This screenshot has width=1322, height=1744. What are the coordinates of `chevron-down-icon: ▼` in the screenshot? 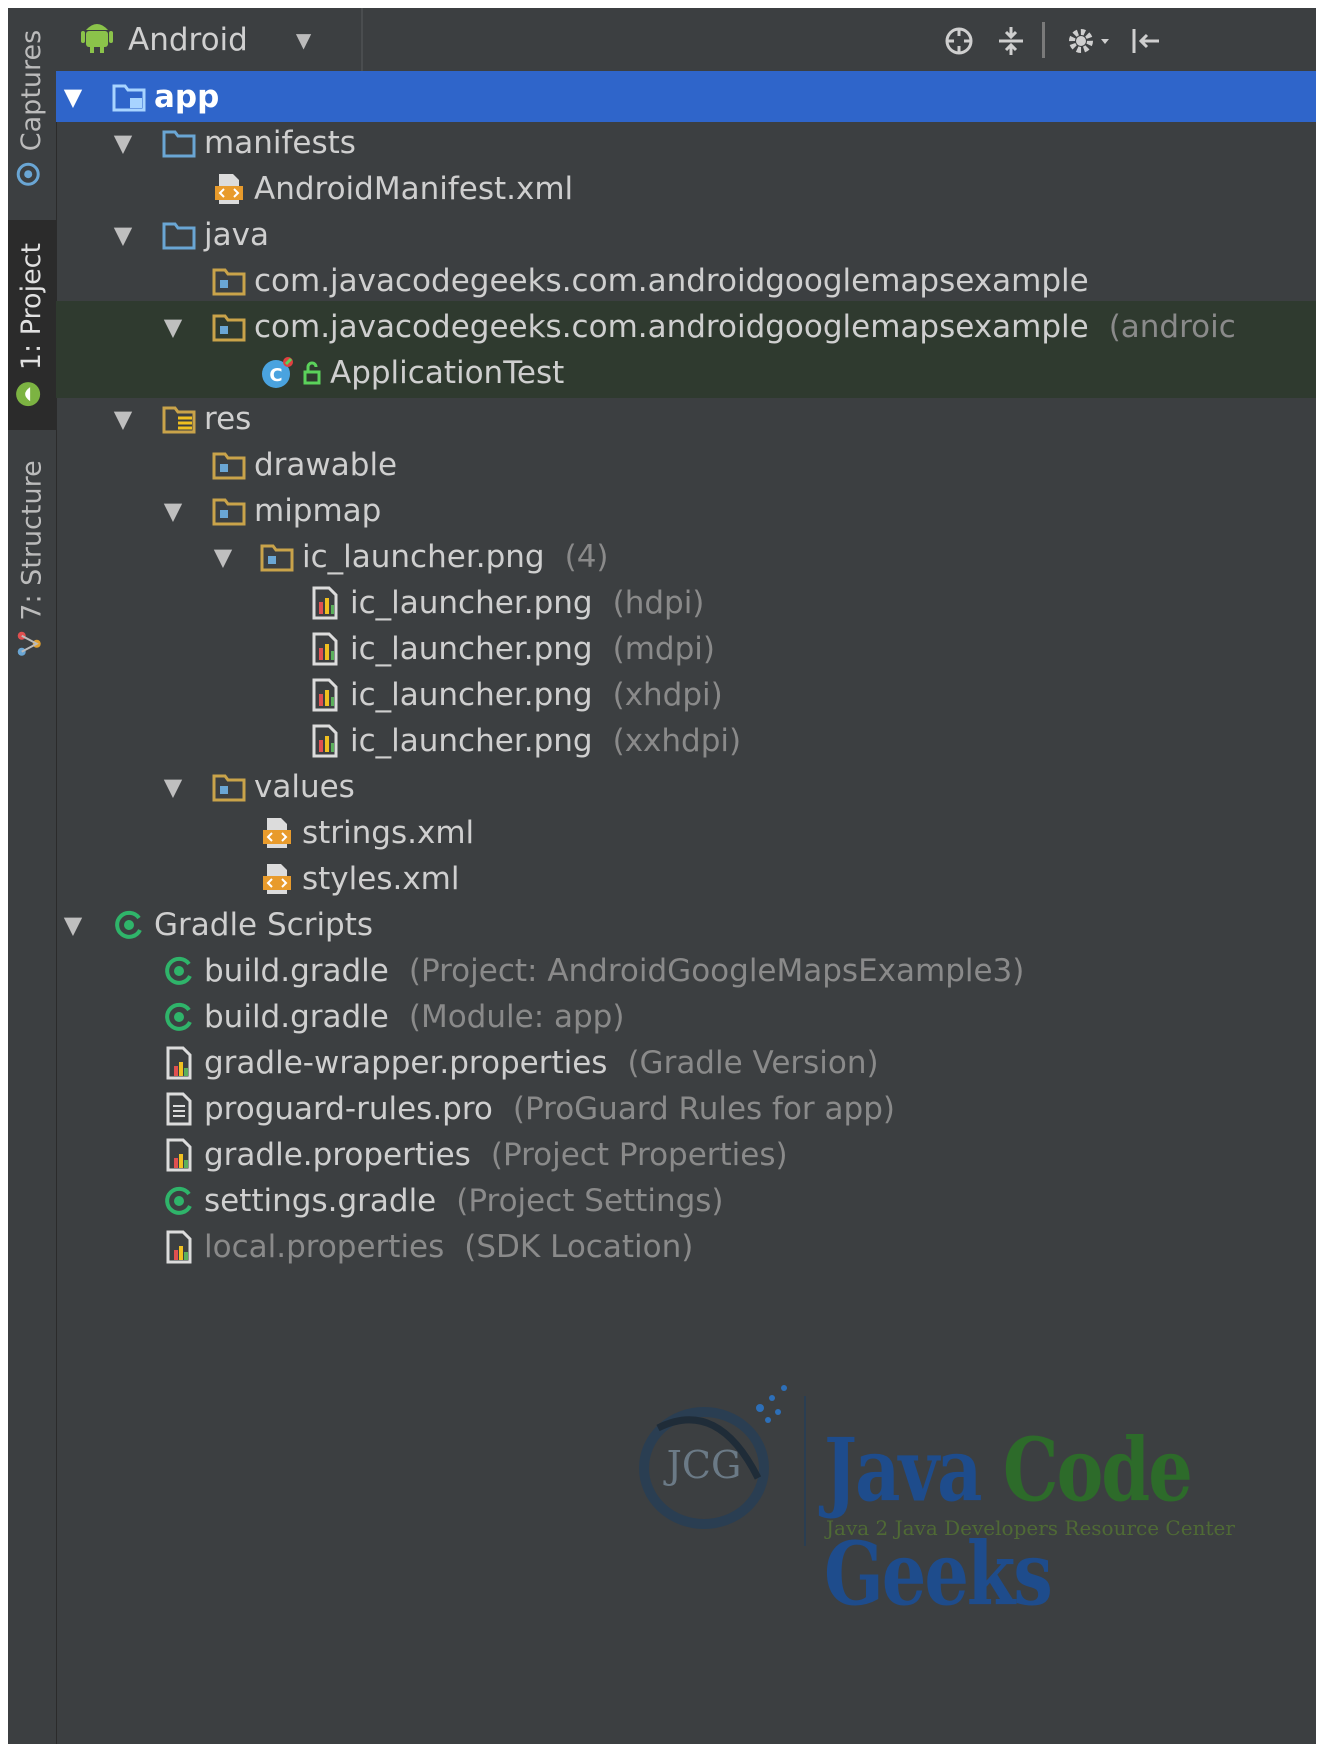 It's located at (303, 40).